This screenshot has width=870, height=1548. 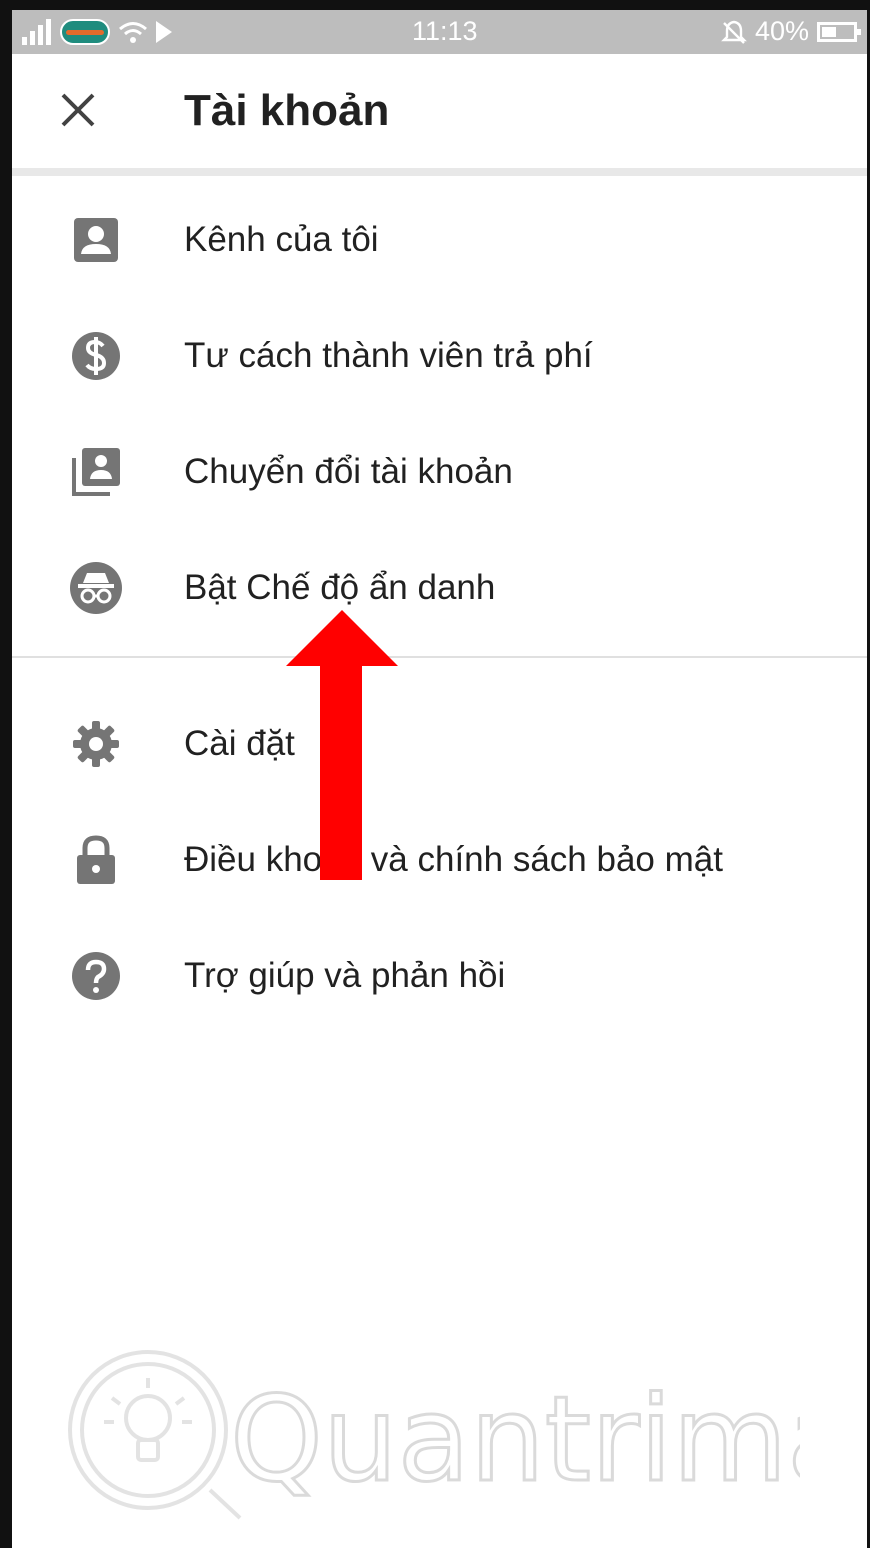 I want to click on status-bar: 11:13 40%, so click(x=439, y=32).